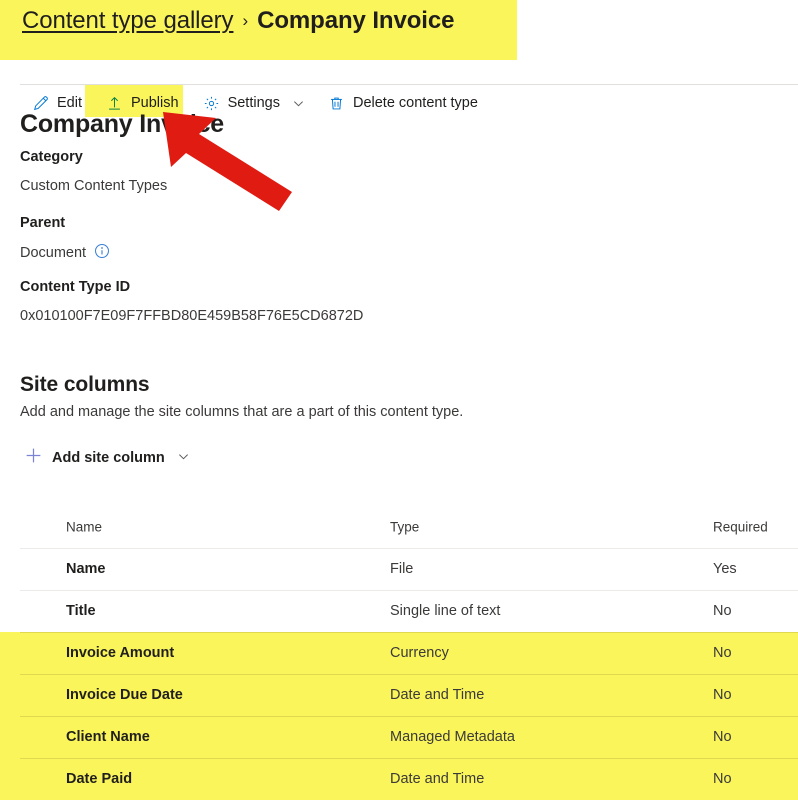  I want to click on table-row: Invoice Due Date Date and Time No, so click(399, 695).